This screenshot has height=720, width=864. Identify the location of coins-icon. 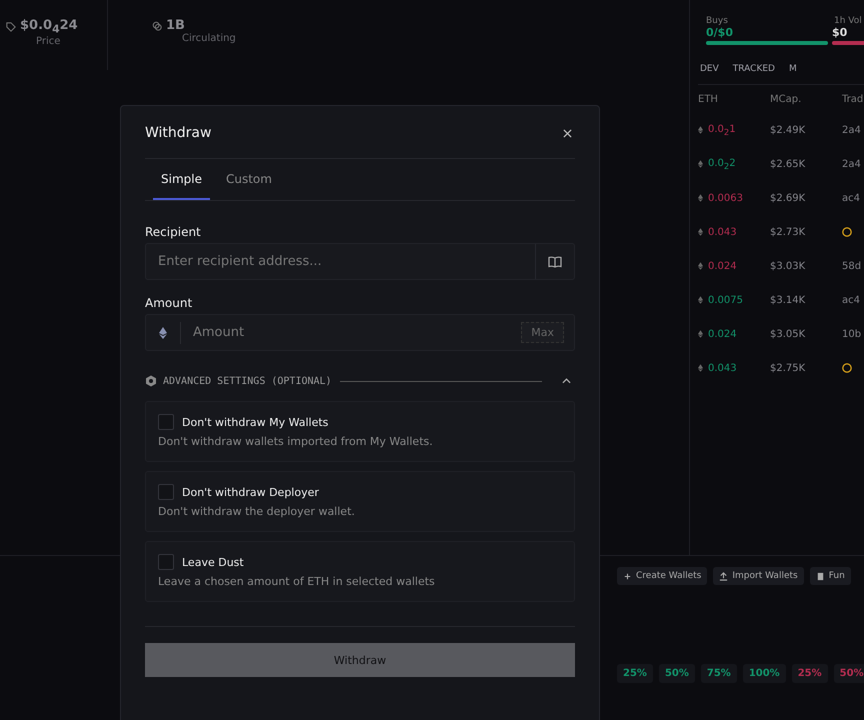
(157, 25).